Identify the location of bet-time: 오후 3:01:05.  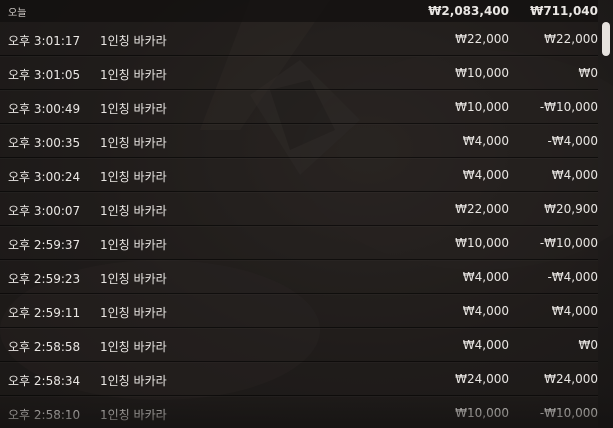
(44, 75).